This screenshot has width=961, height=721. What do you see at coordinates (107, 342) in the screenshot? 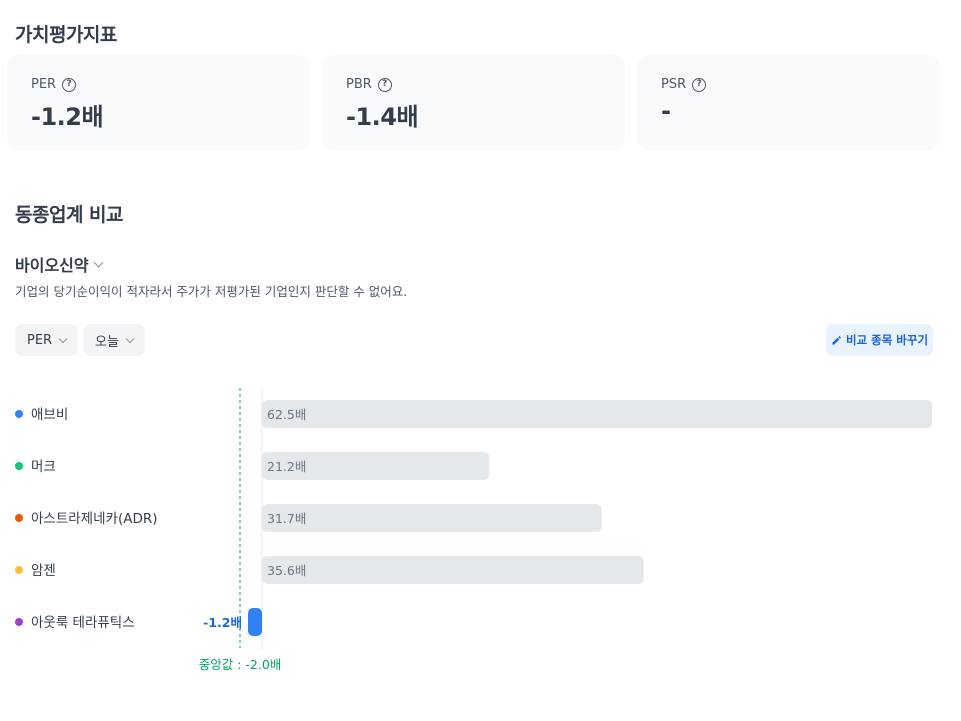
I see `period-selector-label: 오늘` at bounding box center [107, 342].